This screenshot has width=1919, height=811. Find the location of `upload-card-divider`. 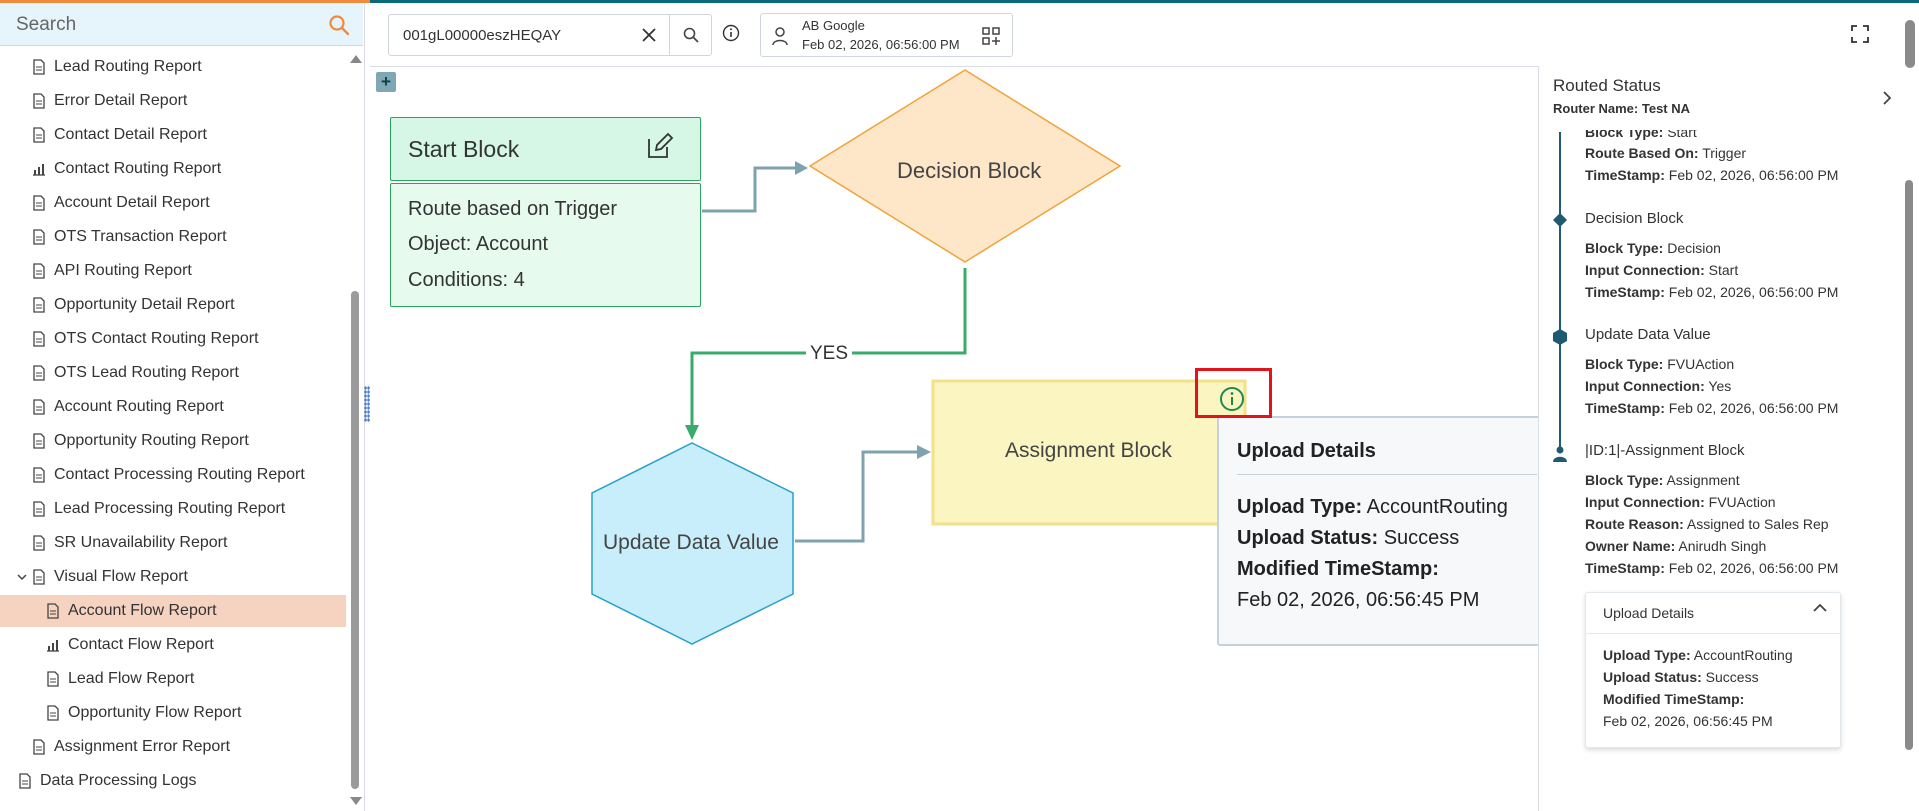

upload-card-divider is located at coordinates (1713, 633).